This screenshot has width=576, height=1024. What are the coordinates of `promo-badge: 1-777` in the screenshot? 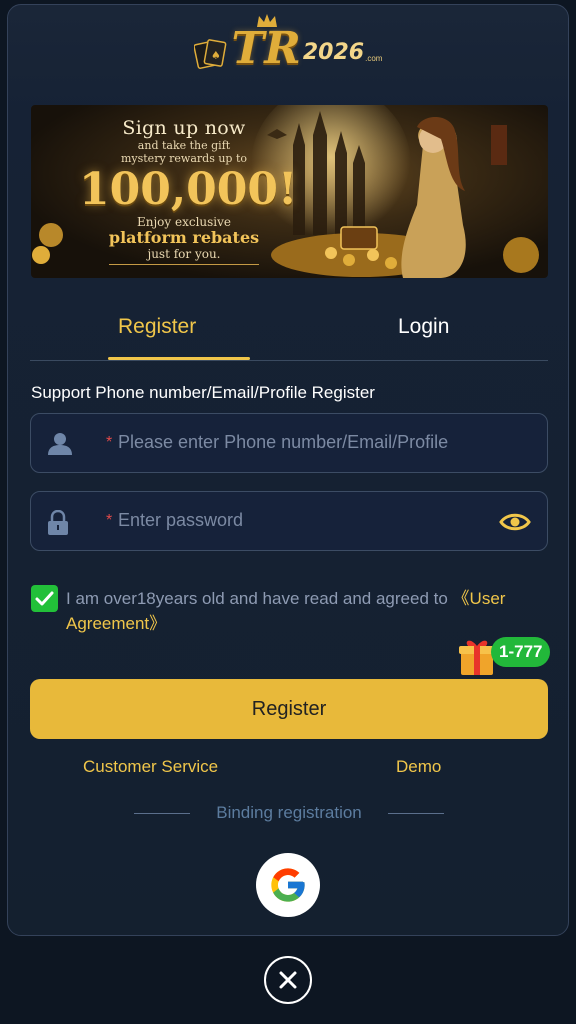 It's located at (521, 652).